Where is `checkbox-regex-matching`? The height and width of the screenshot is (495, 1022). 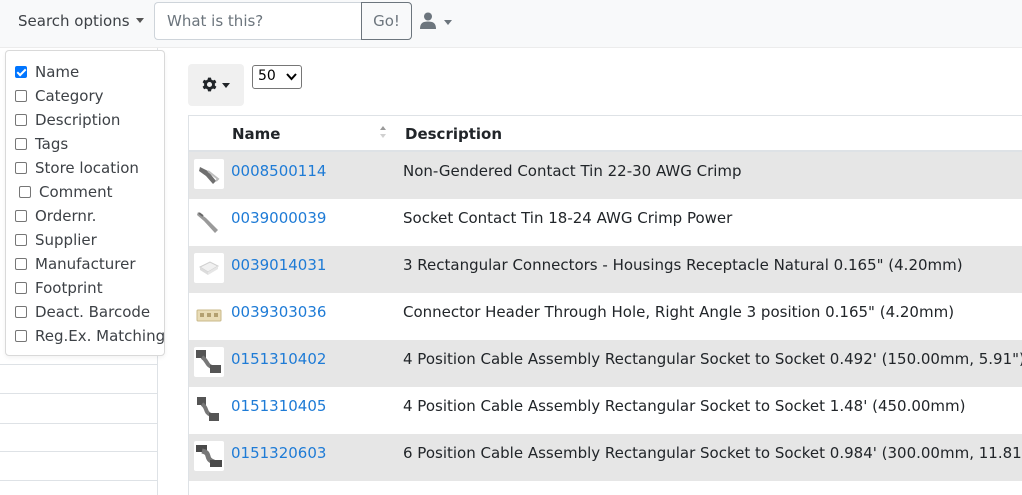
checkbox-regex-matching is located at coordinates (21, 336).